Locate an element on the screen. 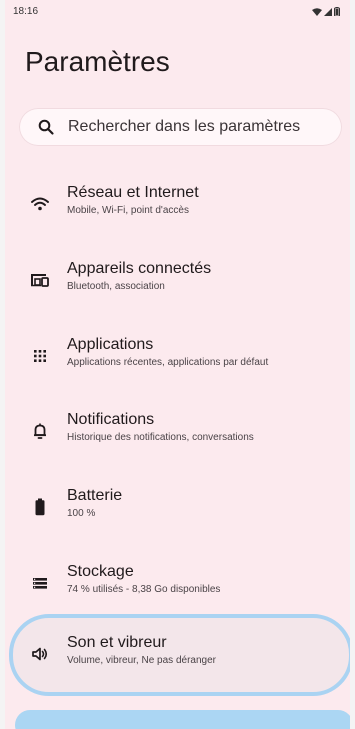 This screenshot has height=729, width=355. settings-item-title: Son et vibreur is located at coordinates (117, 642).